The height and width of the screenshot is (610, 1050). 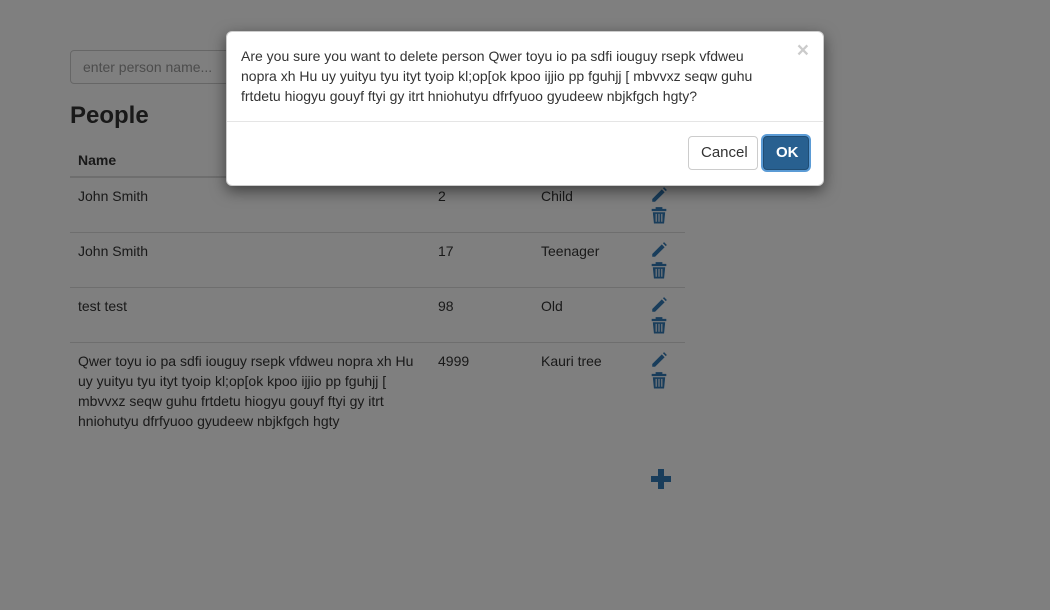 What do you see at coordinates (723, 153) in the screenshot?
I see `cancel-button: Cancel` at bounding box center [723, 153].